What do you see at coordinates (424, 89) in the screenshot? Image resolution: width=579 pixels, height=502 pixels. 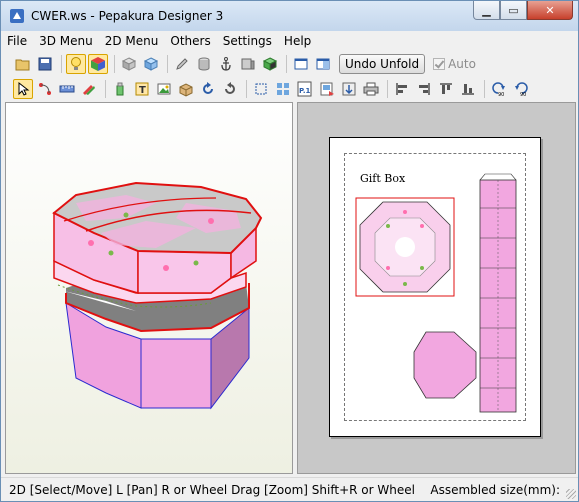 I see `align-right-icon` at bounding box center [424, 89].